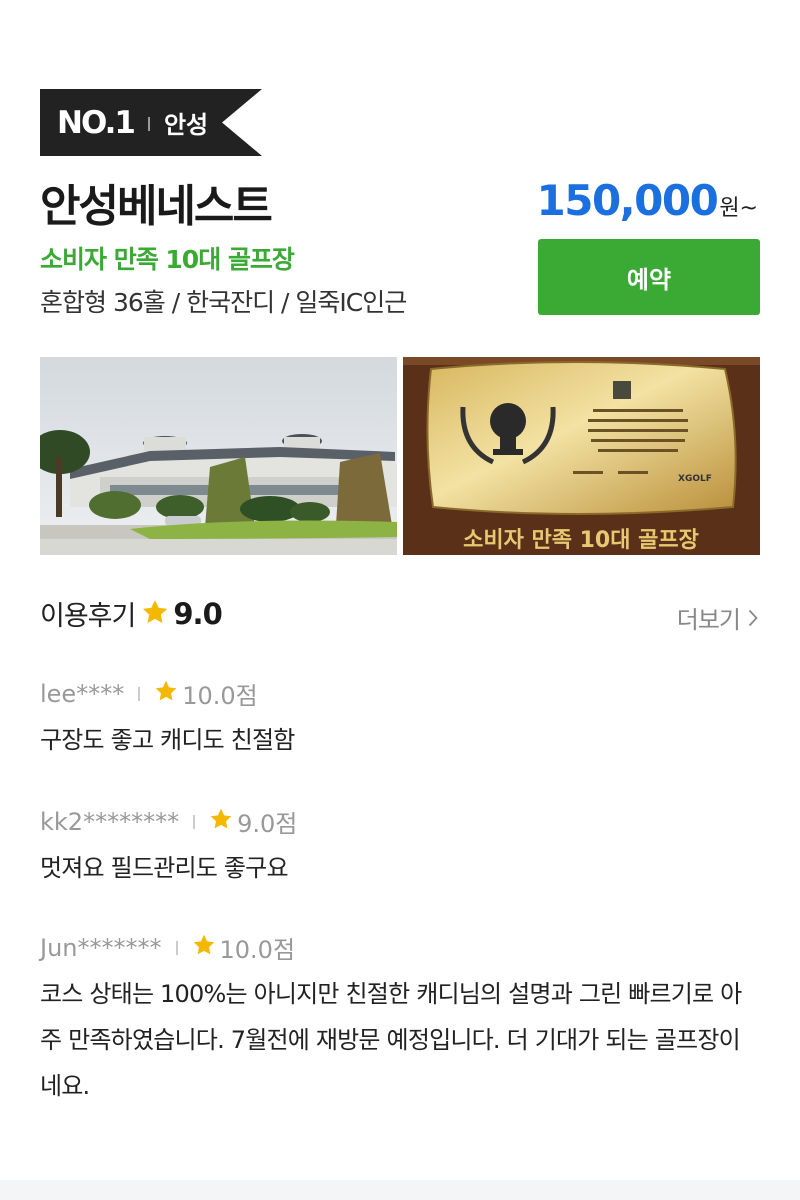 This screenshot has height=1200, width=800. Describe the element at coordinates (96, 122) in the screenshot. I see `rank-label: NO.1` at that location.